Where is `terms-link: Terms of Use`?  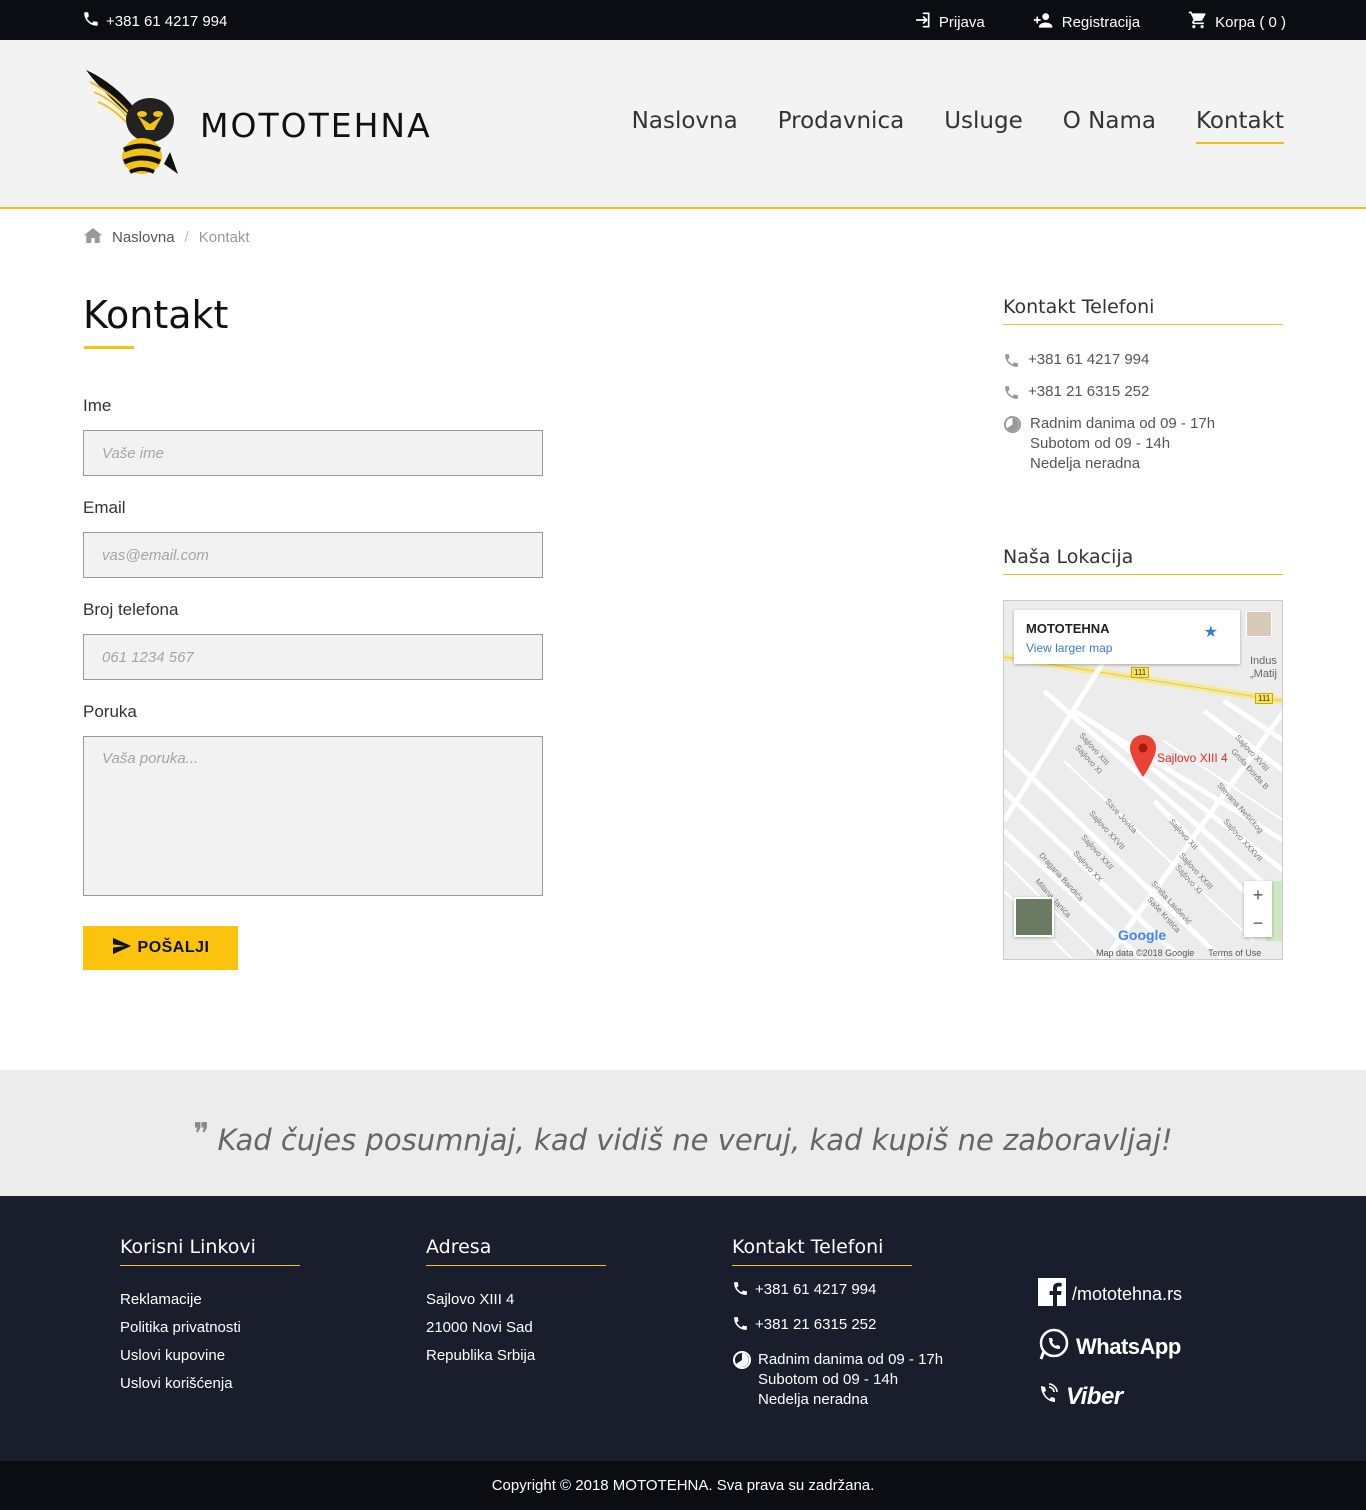
terms-link: Terms of Use is located at coordinates (1234, 953).